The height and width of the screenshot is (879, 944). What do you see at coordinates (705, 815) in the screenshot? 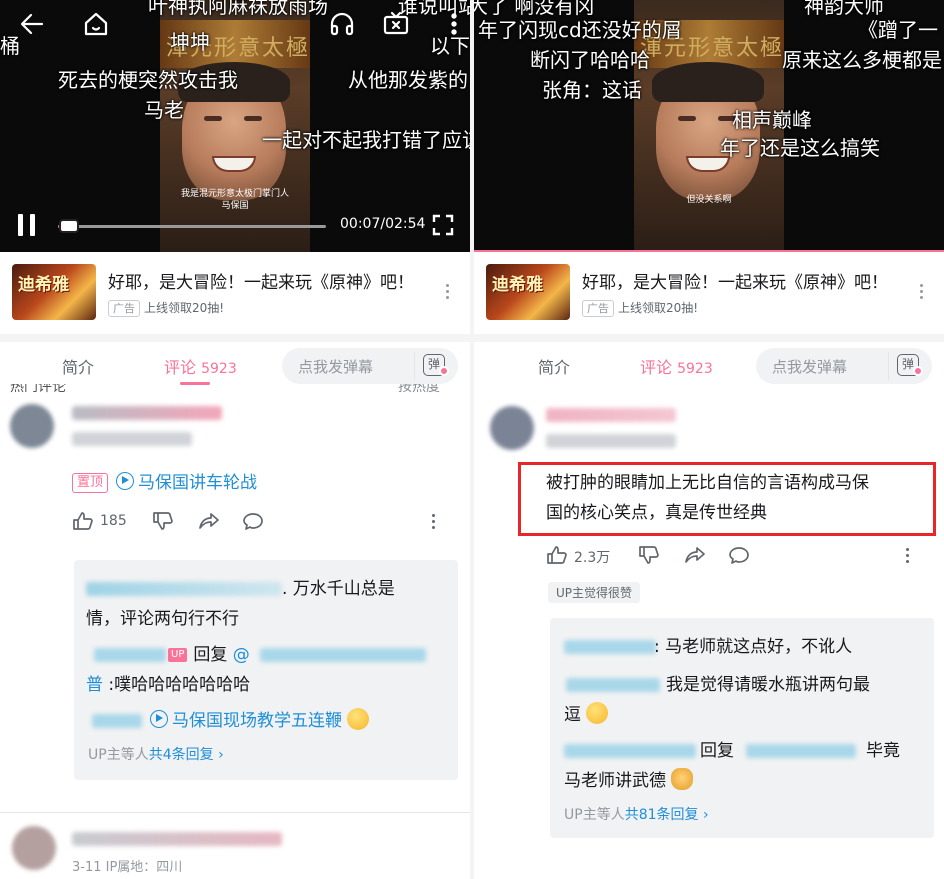
I see `chevron-right-icon: ›` at bounding box center [705, 815].